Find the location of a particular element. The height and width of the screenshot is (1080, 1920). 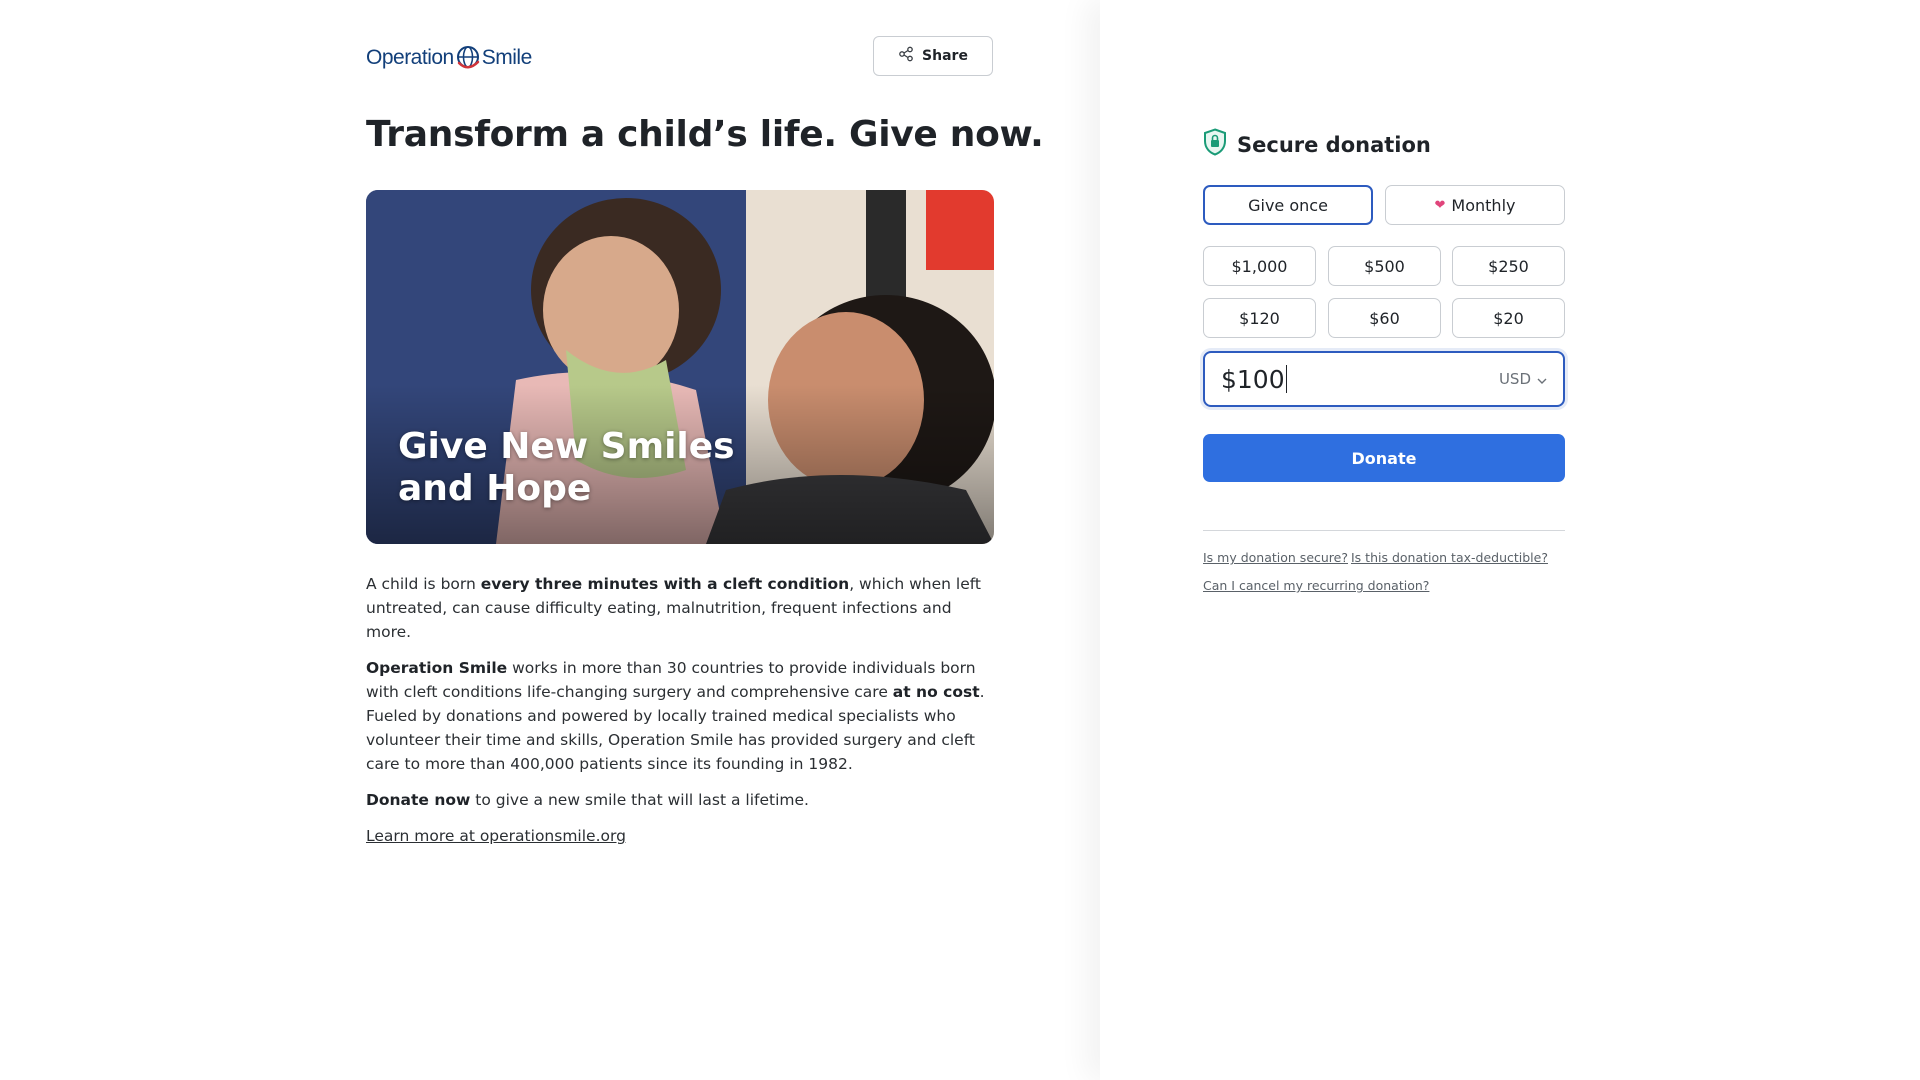

amount-option-250: $250 is located at coordinates (1508, 266).